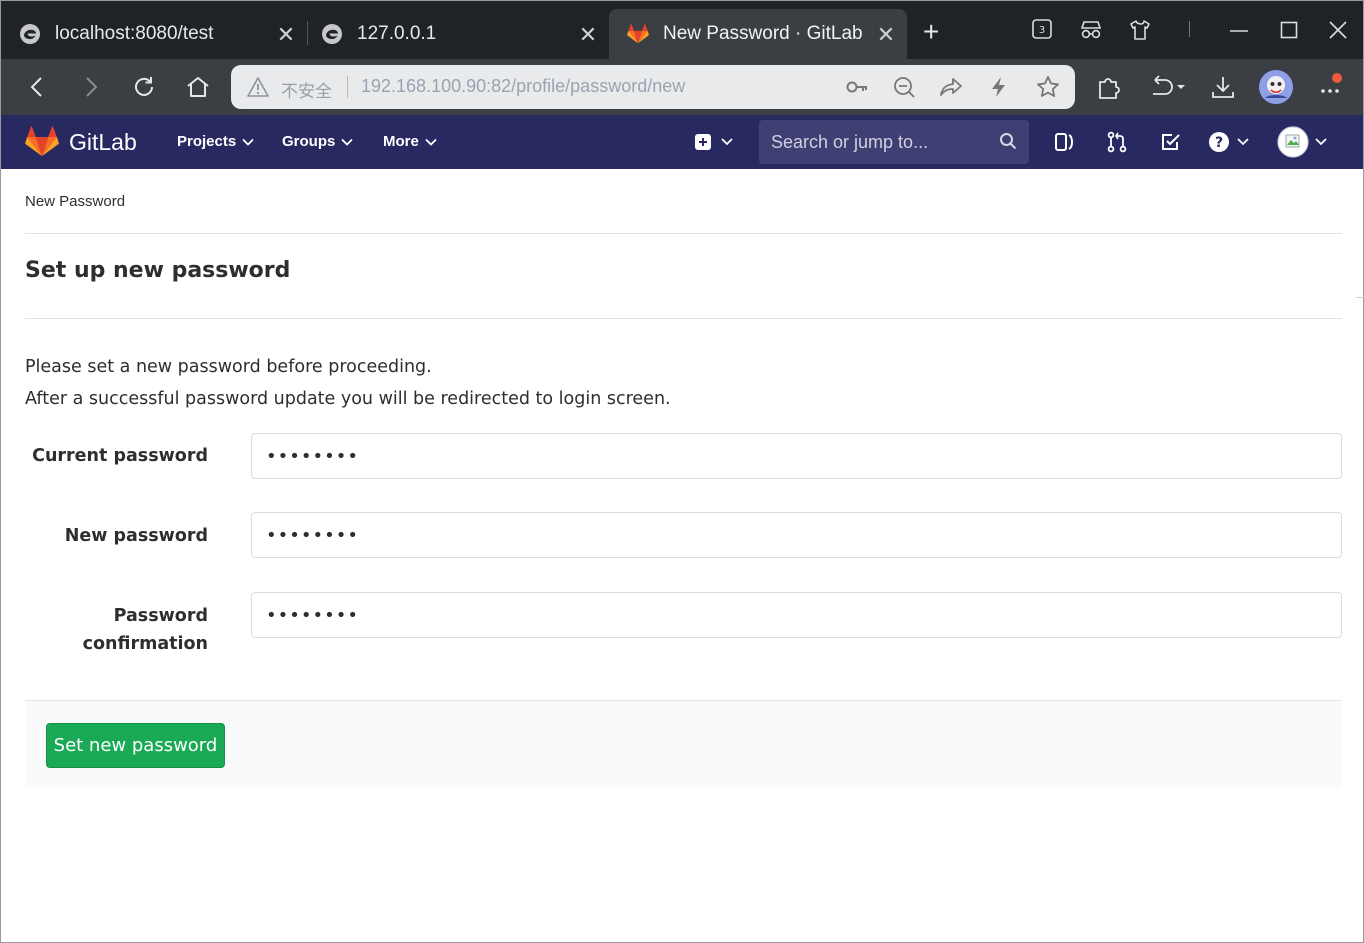 The width and height of the screenshot is (1364, 943). I want to click on password-confirmation-input, so click(796, 615).